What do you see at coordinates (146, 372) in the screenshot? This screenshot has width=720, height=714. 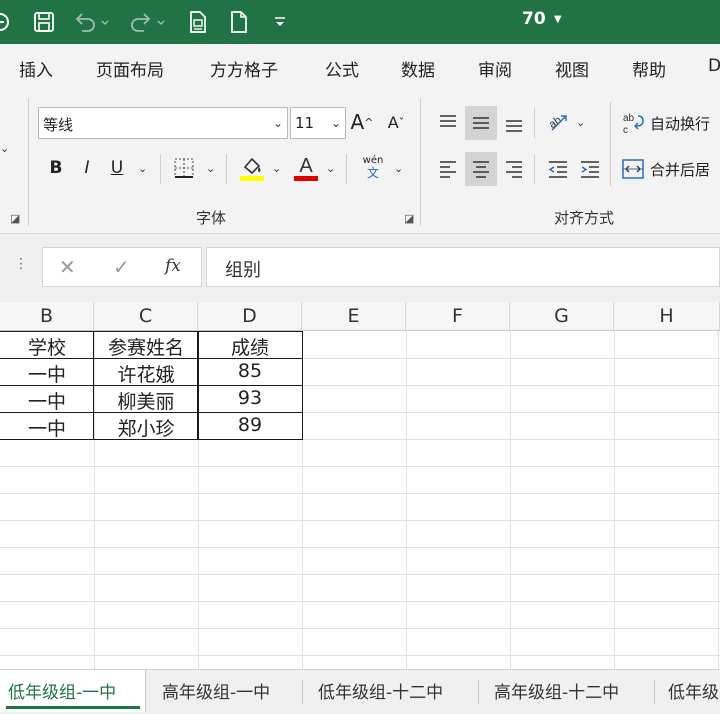 I see `table-cell: 许花娥` at bounding box center [146, 372].